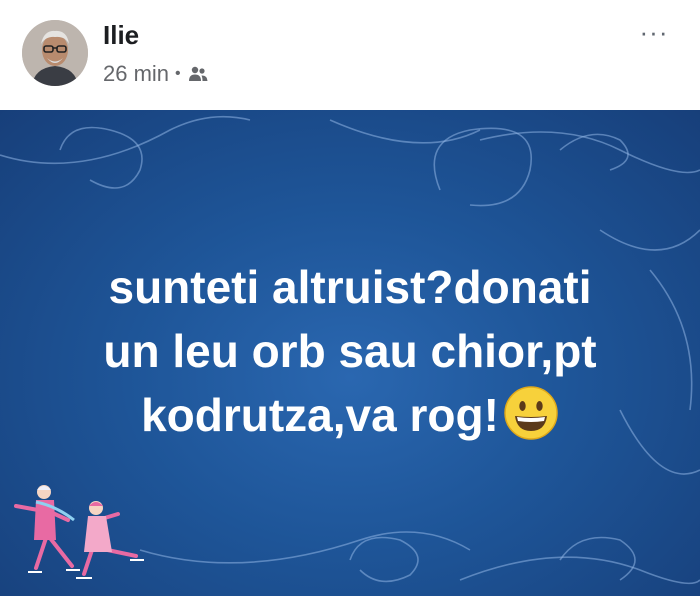 The width and height of the screenshot is (700, 596). I want to click on author-name: Ilie, so click(121, 35).